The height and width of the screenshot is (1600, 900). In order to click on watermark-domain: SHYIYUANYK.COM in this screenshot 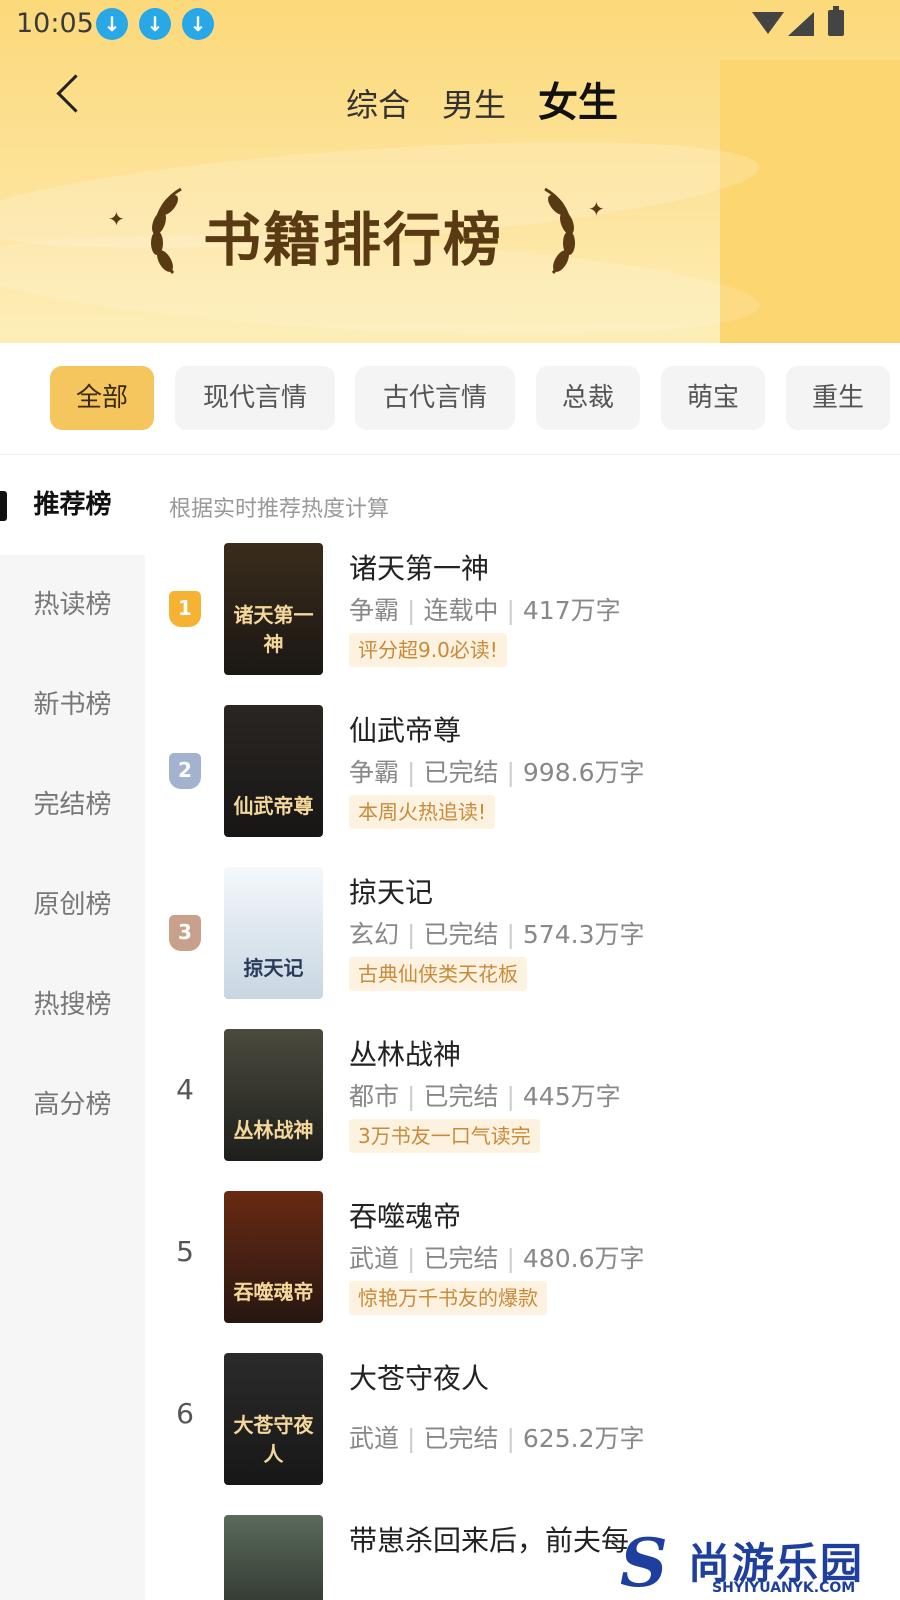, I will do `click(784, 1588)`.